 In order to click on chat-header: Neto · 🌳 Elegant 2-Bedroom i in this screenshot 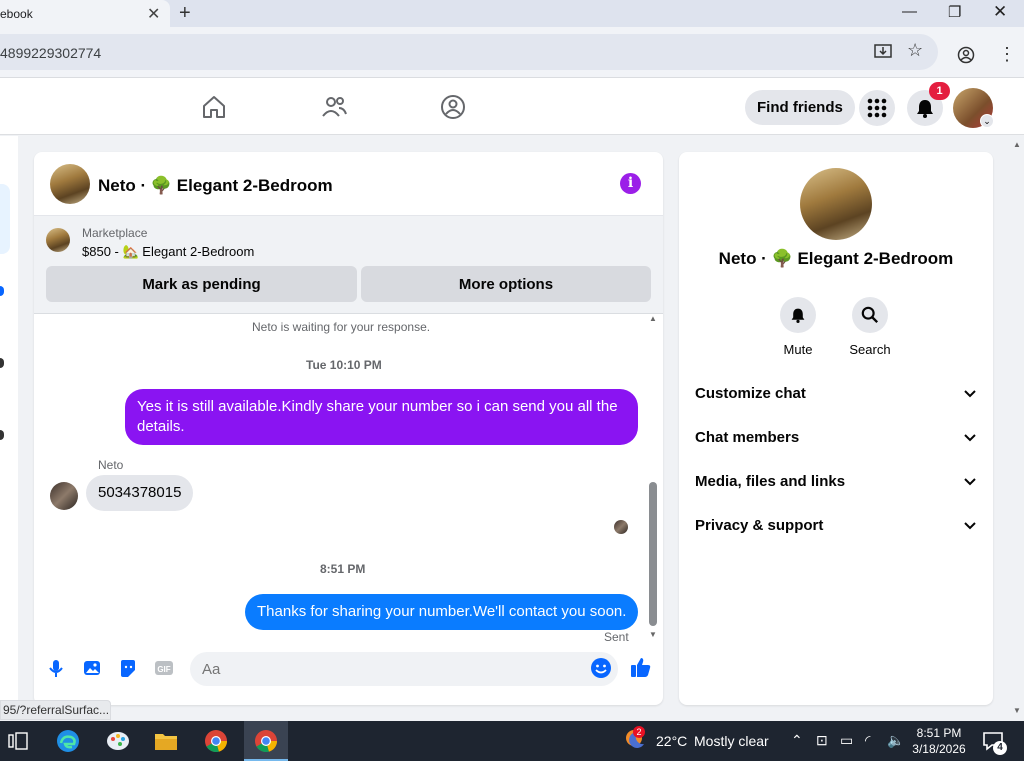, I will do `click(348, 184)`.